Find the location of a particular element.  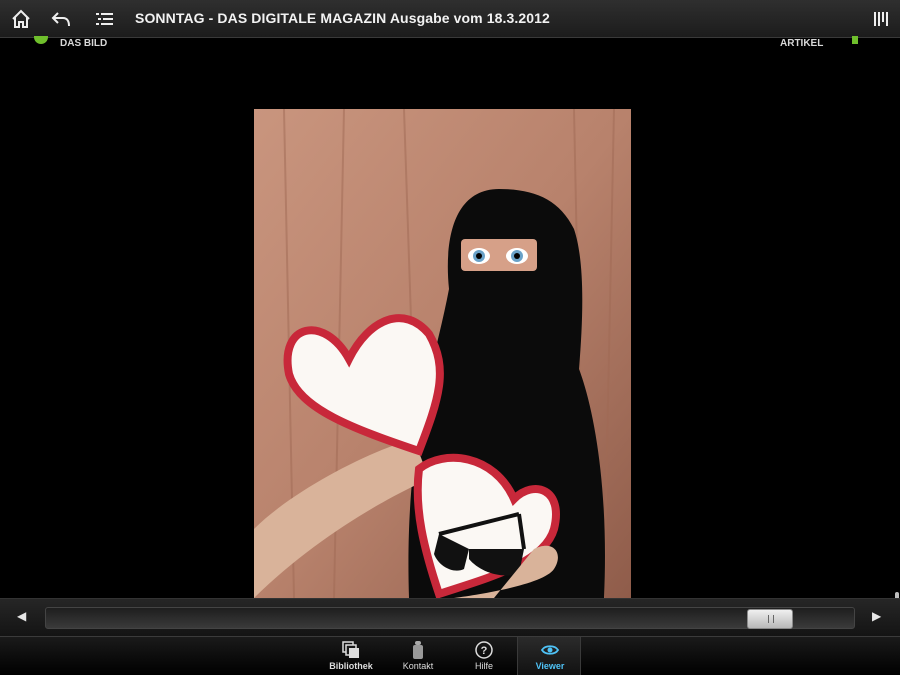

tab-viewer: Viewer is located at coordinates (549, 656).